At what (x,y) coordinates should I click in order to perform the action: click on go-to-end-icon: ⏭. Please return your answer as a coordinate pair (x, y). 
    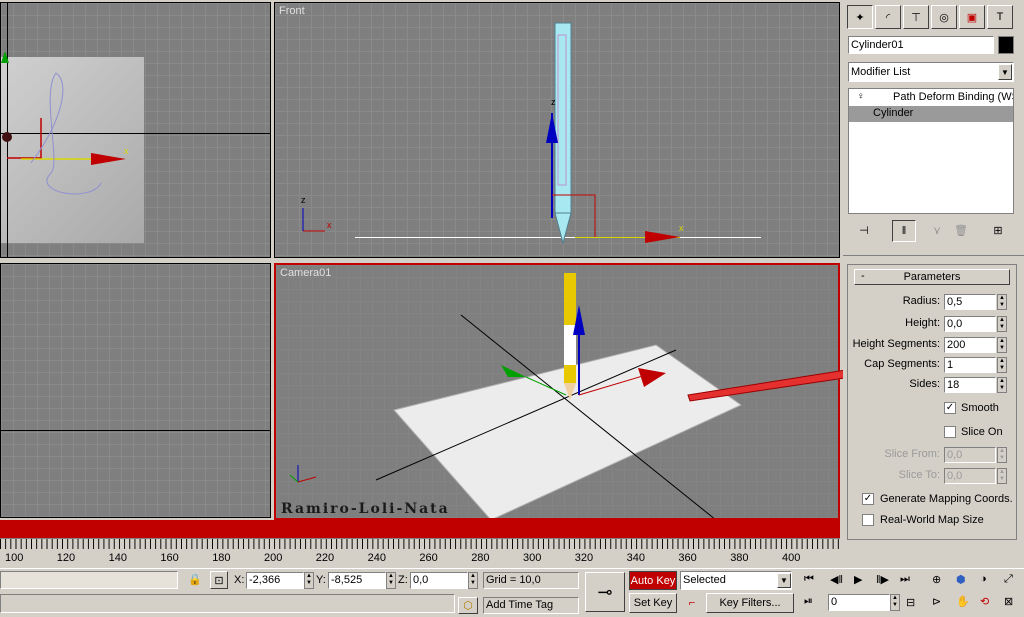
    Looking at the image, I should click on (905, 579).